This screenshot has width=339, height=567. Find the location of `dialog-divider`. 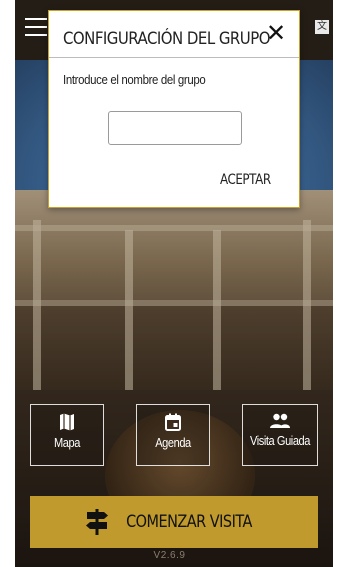

dialog-divider is located at coordinates (174, 57).